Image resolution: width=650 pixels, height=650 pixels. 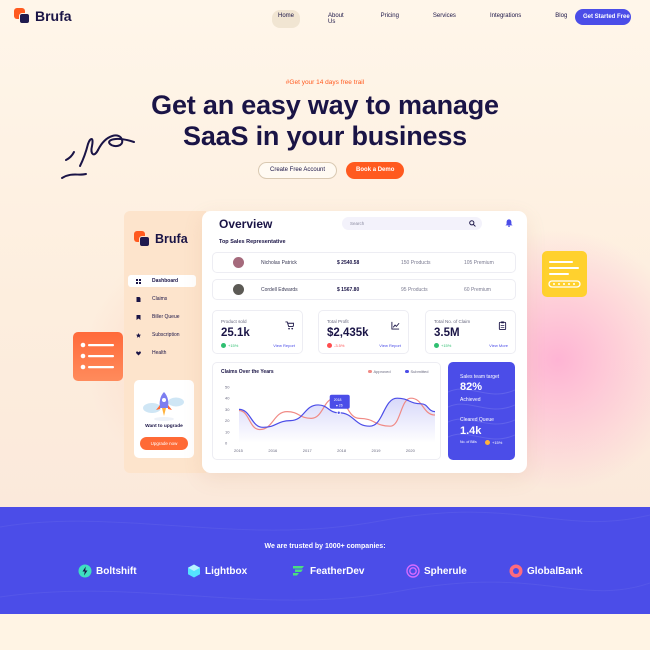 I want to click on search-placeholder: Search, so click(x=357, y=223).